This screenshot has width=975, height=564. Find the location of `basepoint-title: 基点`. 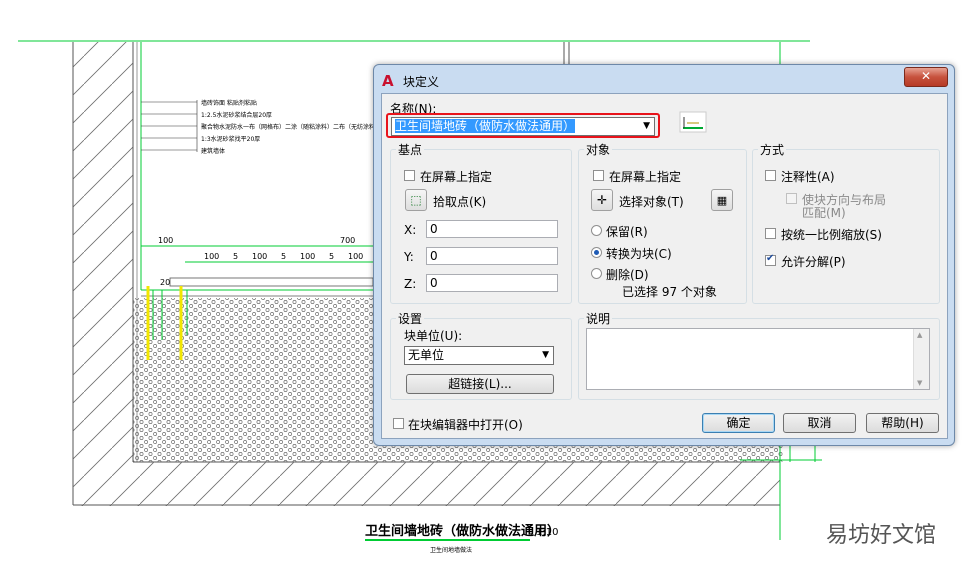

basepoint-title: 基点 is located at coordinates (410, 149).